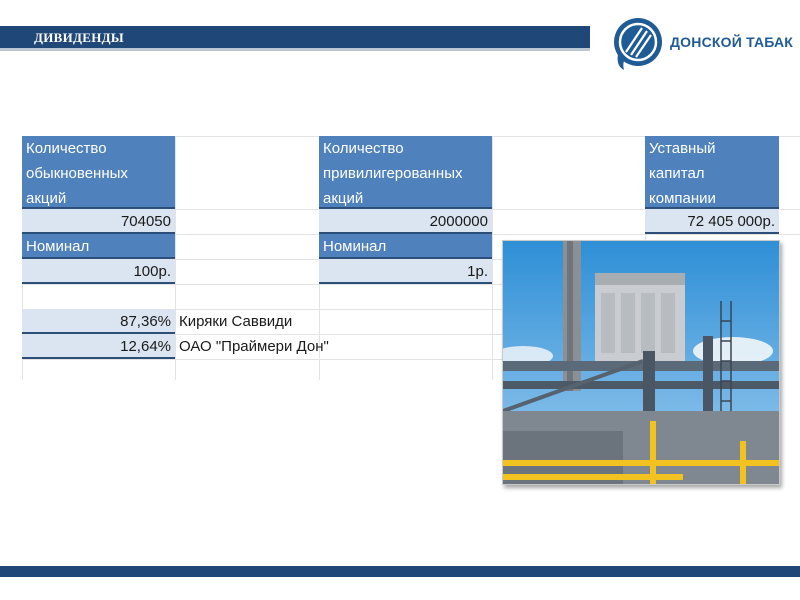 Image resolution: width=800 pixels, height=600 pixels. I want to click on preferred-nominal-value: 1р., so click(405, 271).